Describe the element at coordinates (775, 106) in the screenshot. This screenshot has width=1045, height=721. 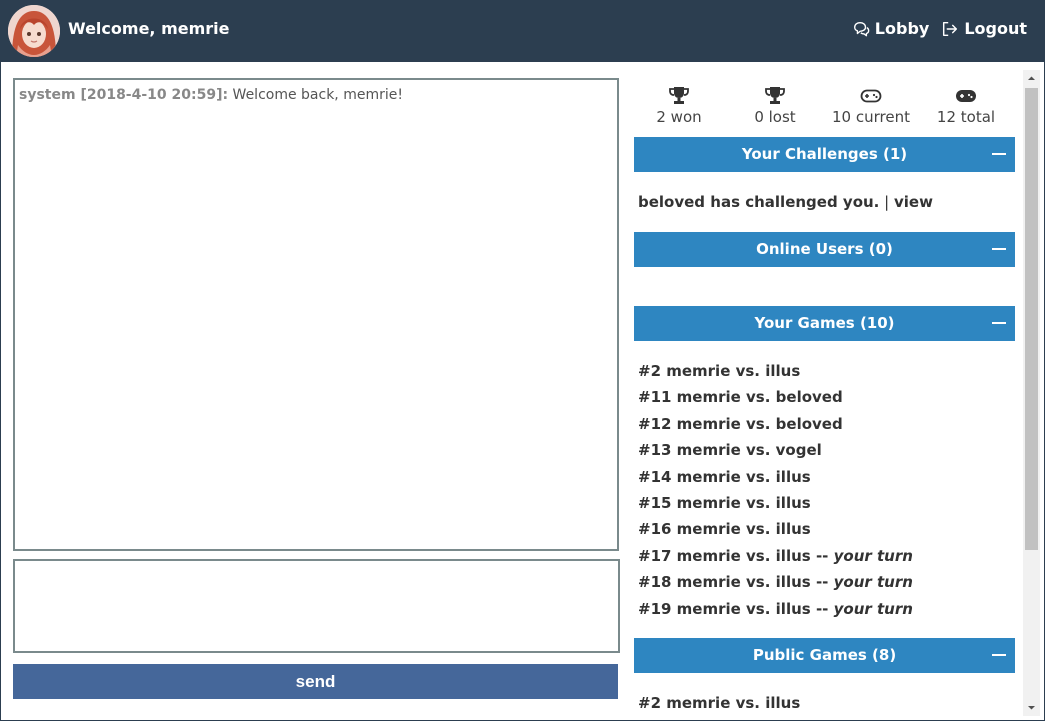
I see `stat-lost: 0 lost` at that location.